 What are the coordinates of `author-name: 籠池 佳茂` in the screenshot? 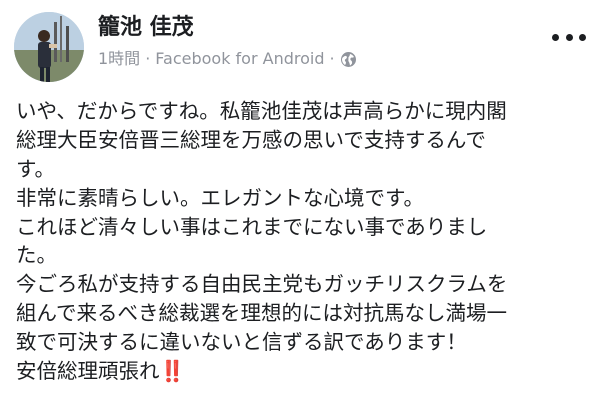 It's located at (146, 28).